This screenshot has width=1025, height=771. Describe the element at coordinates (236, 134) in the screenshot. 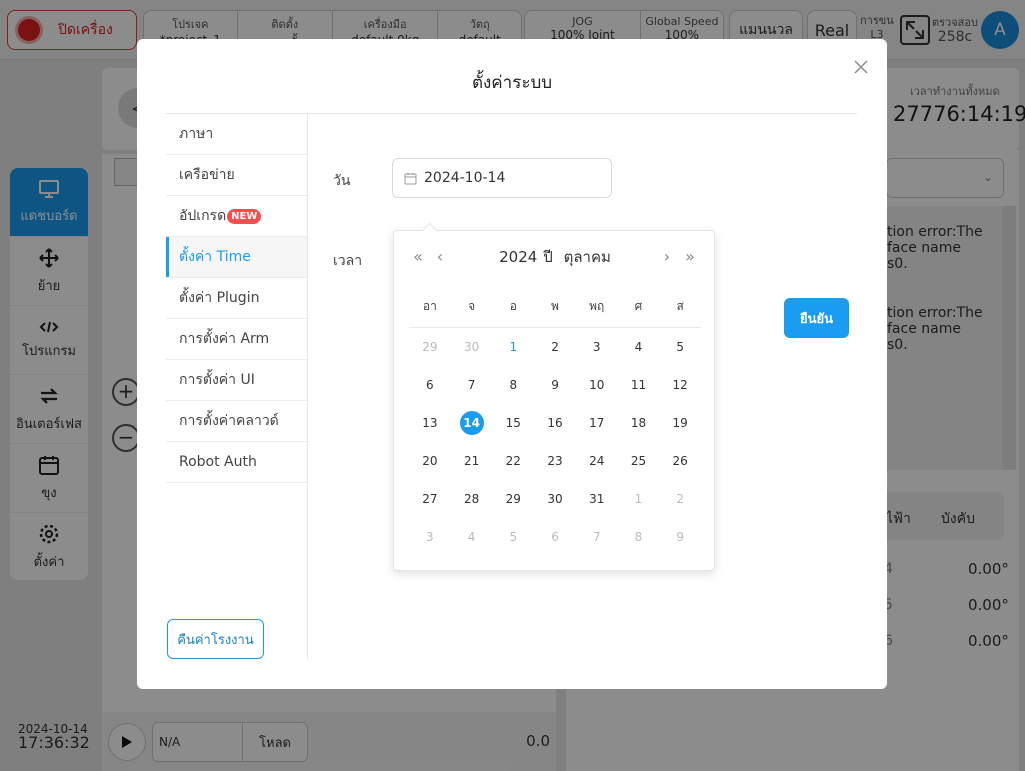

I see `menu-item-language: ภาษา` at that location.